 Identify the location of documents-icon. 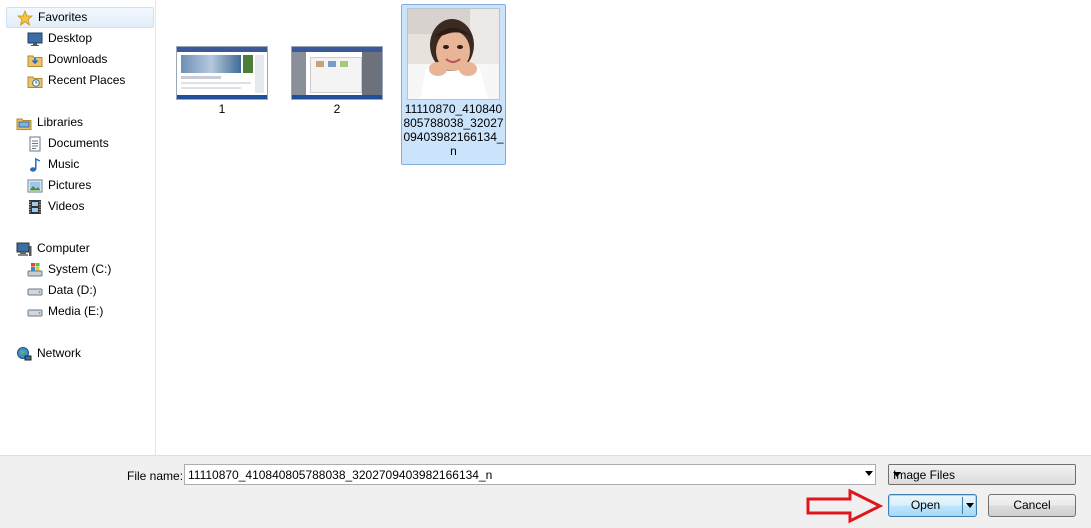
(35, 144).